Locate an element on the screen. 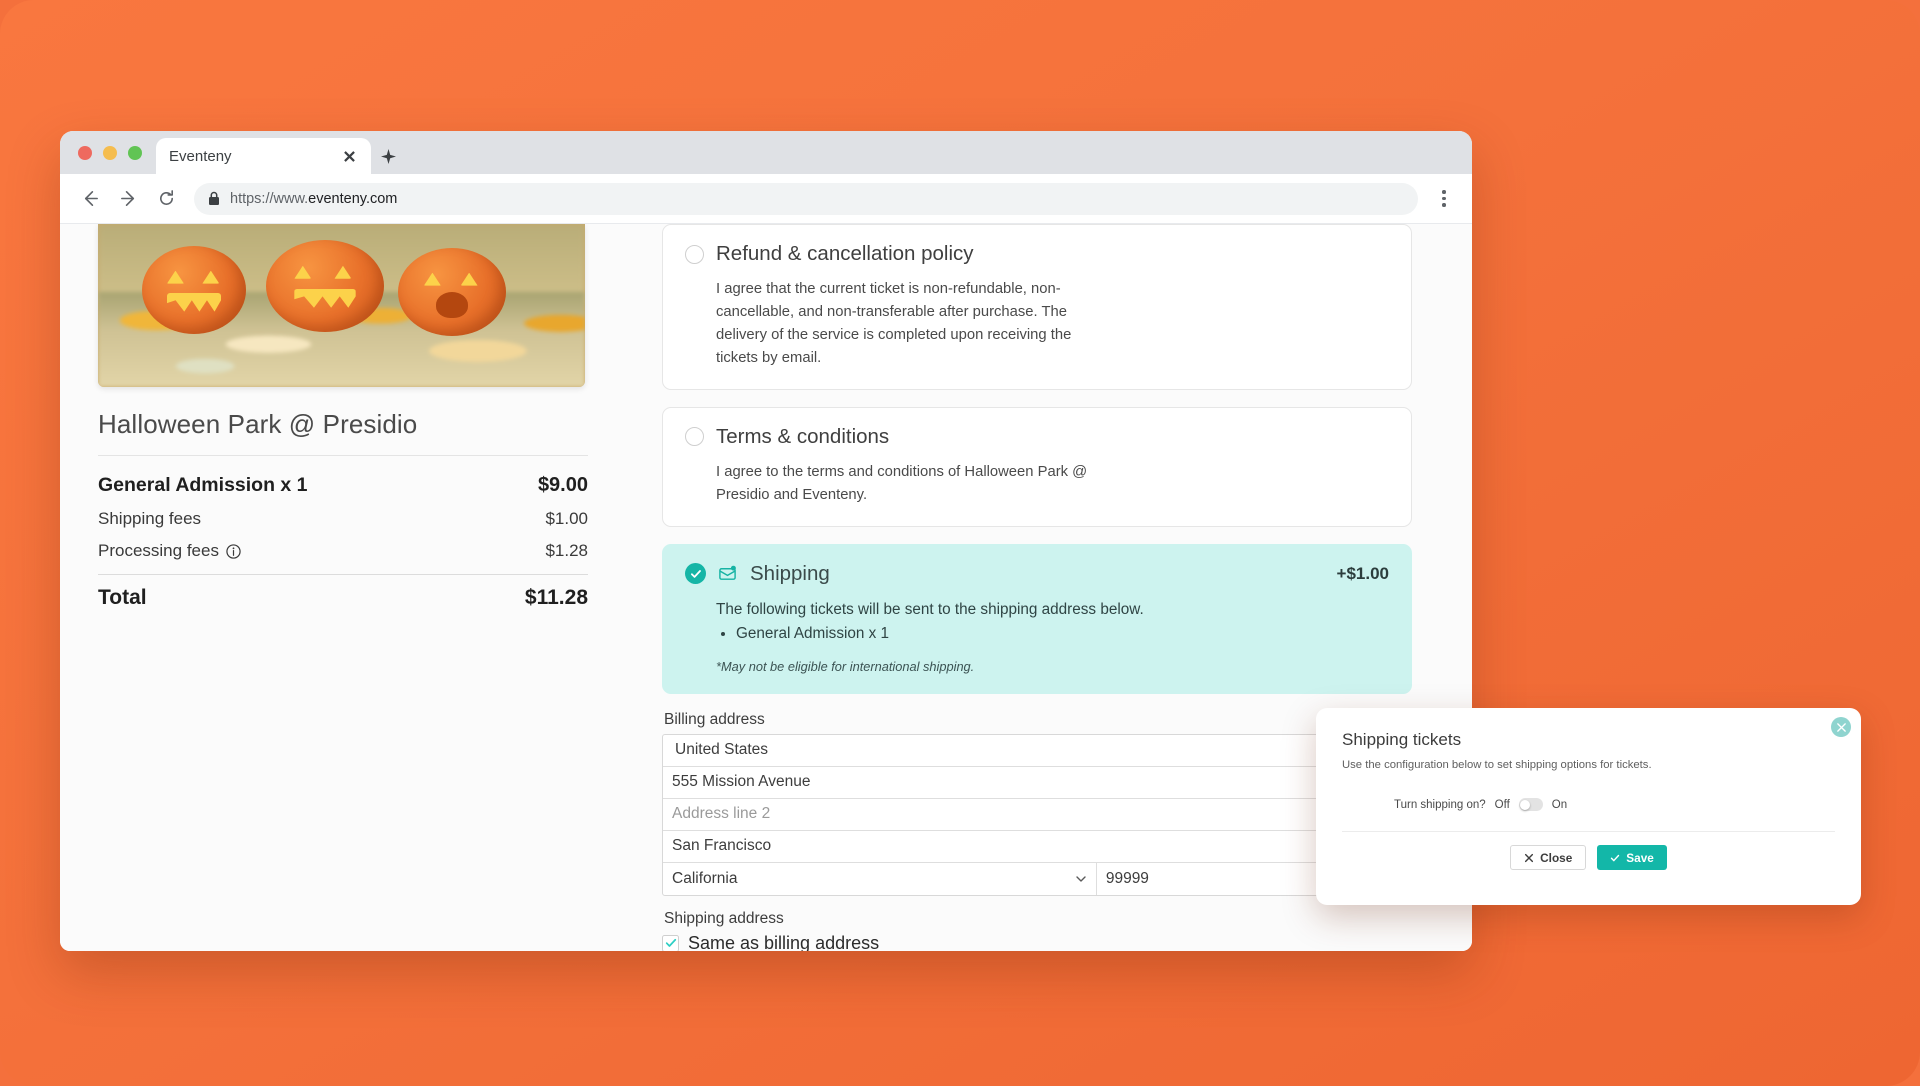 This screenshot has height=1086, width=1920. minimize-window-dot is located at coordinates (110, 152).